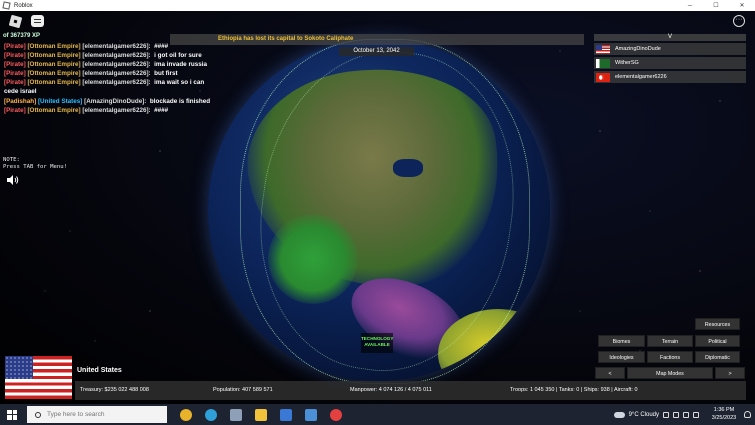 This screenshot has width=755, height=425. Describe the element at coordinates (610, 373) in the screenshot. I see `prev-map-mode-button: <` at that location.